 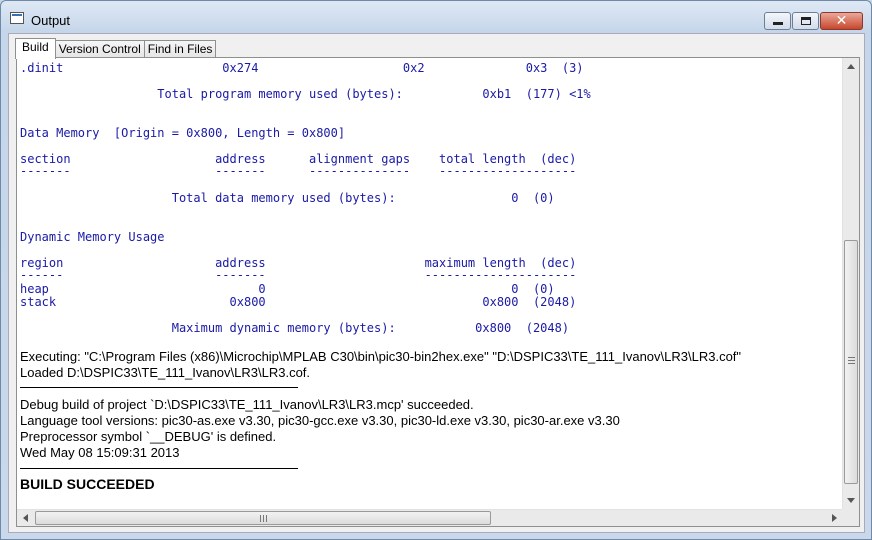 I want to click on tab-find-in-files: Find in Files, so click(x=180, y=49).